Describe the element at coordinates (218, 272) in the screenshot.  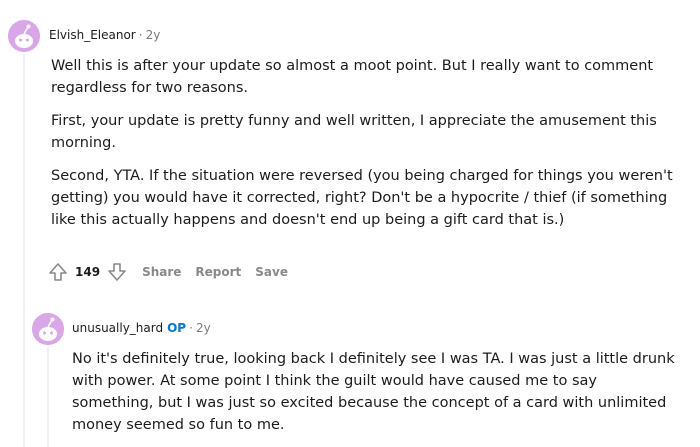
I see `report-button: Report` at that location.